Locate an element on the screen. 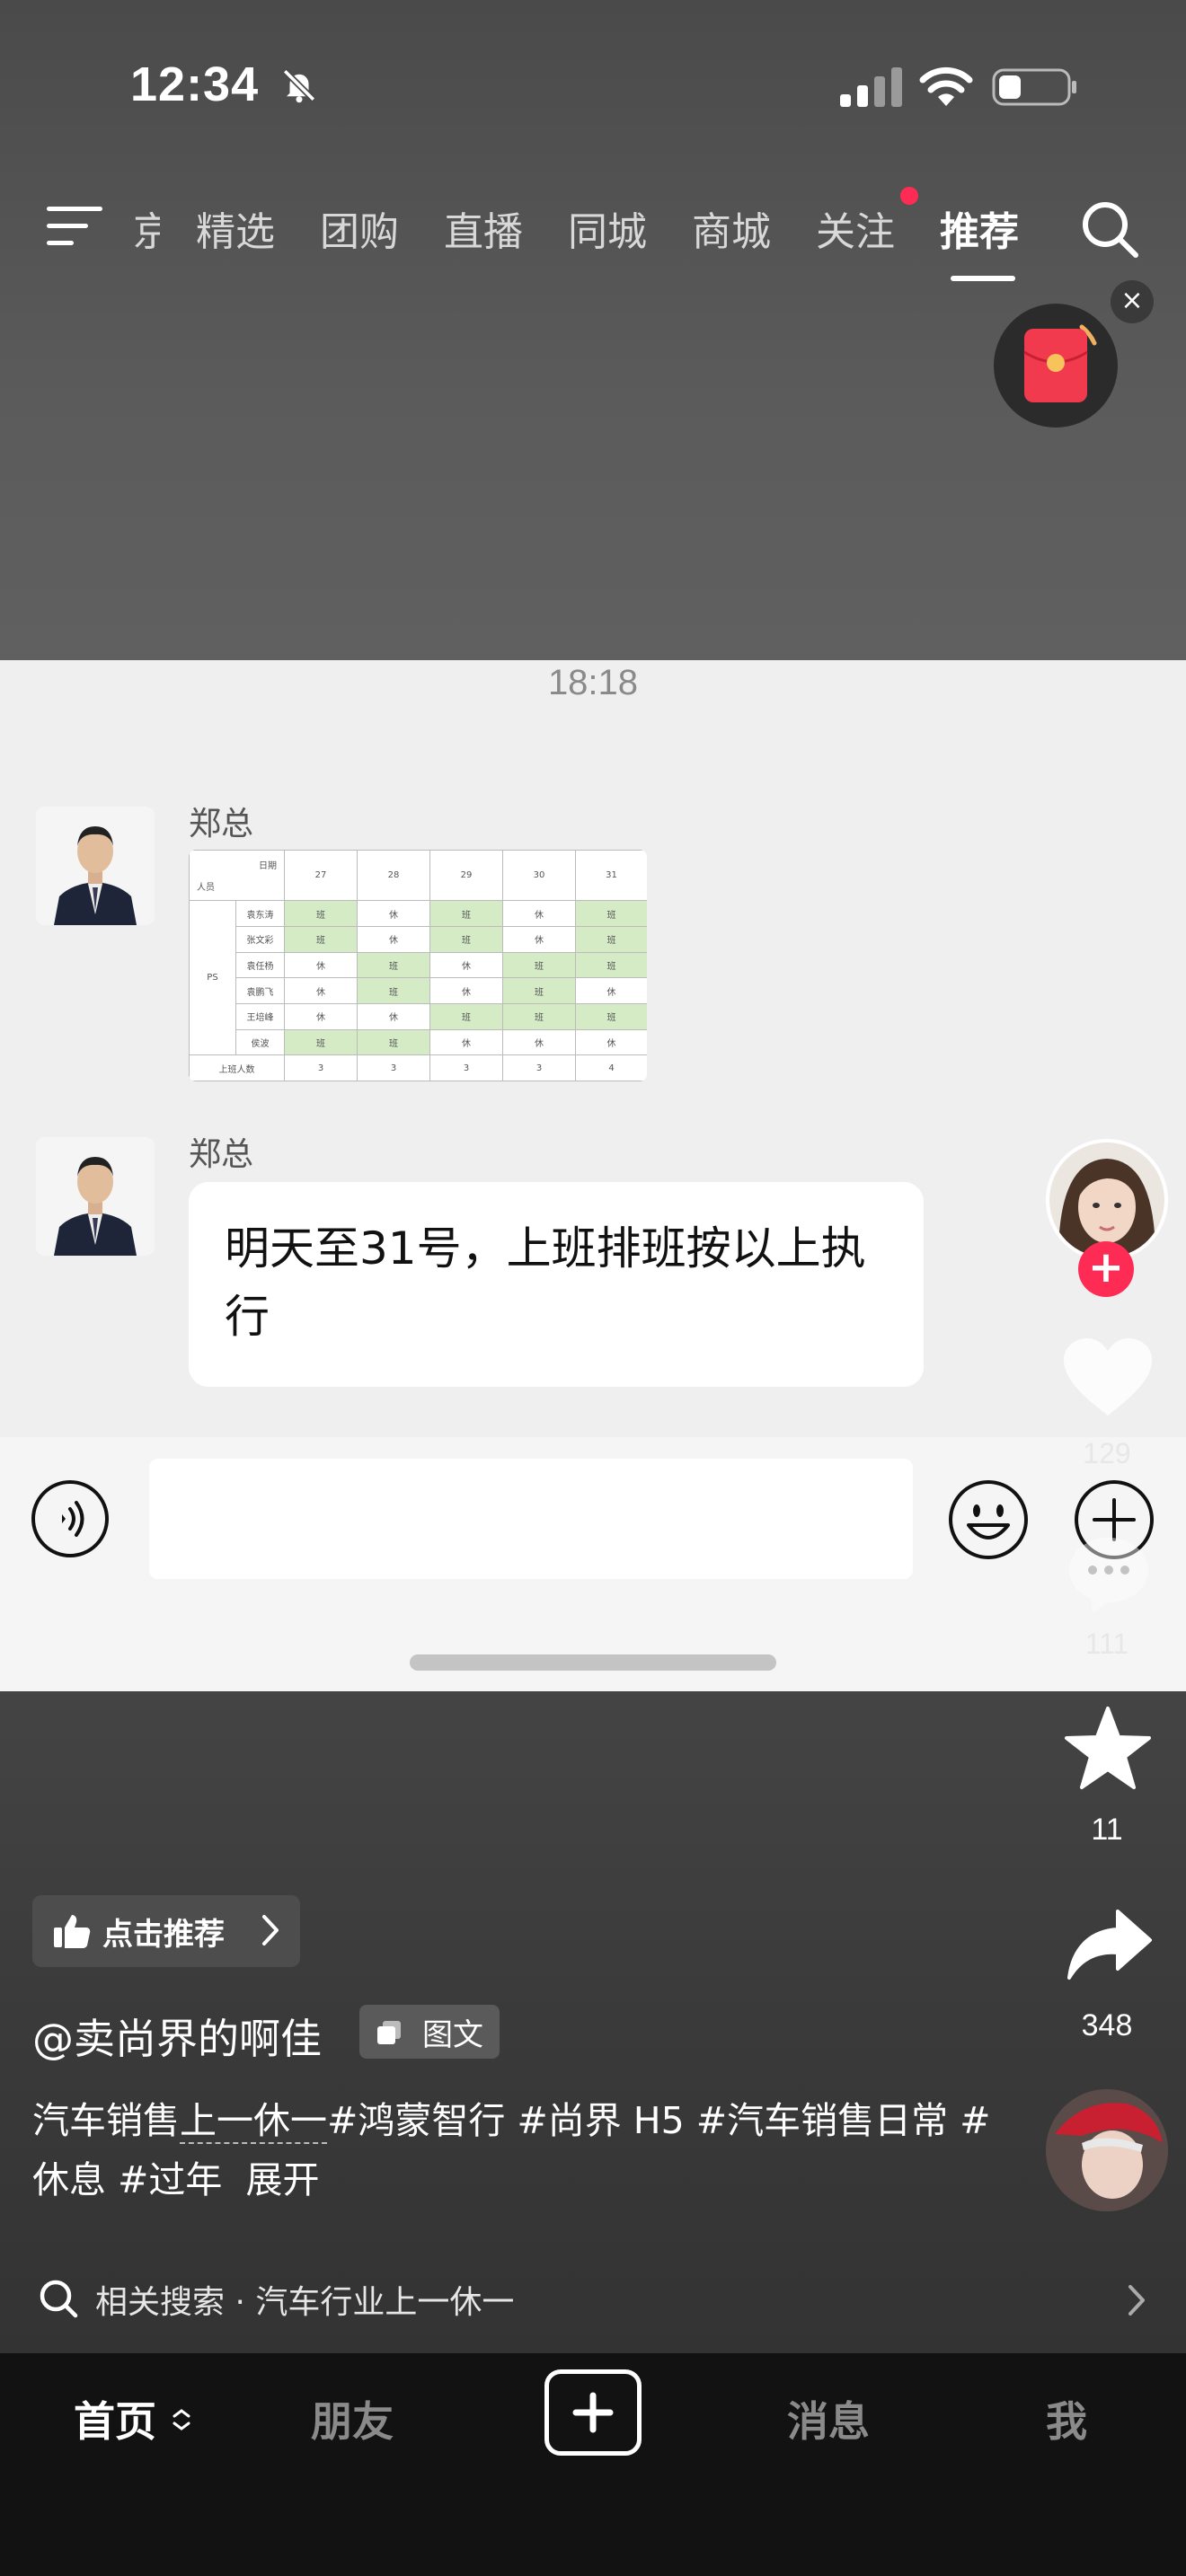 The width and height of the screenshot is (1186, 2576). plus-icon is located at coordinates (593, 2412).